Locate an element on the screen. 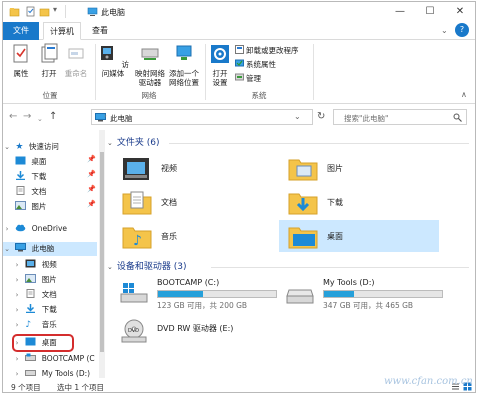 Image resolution: width=481 pixels, height=400 pixels. navigation-bar: ← → ⌄ ↑ › 此电脑 ⌄ ↻ 搜索"此电脑" is located at coordinates (239, 117).